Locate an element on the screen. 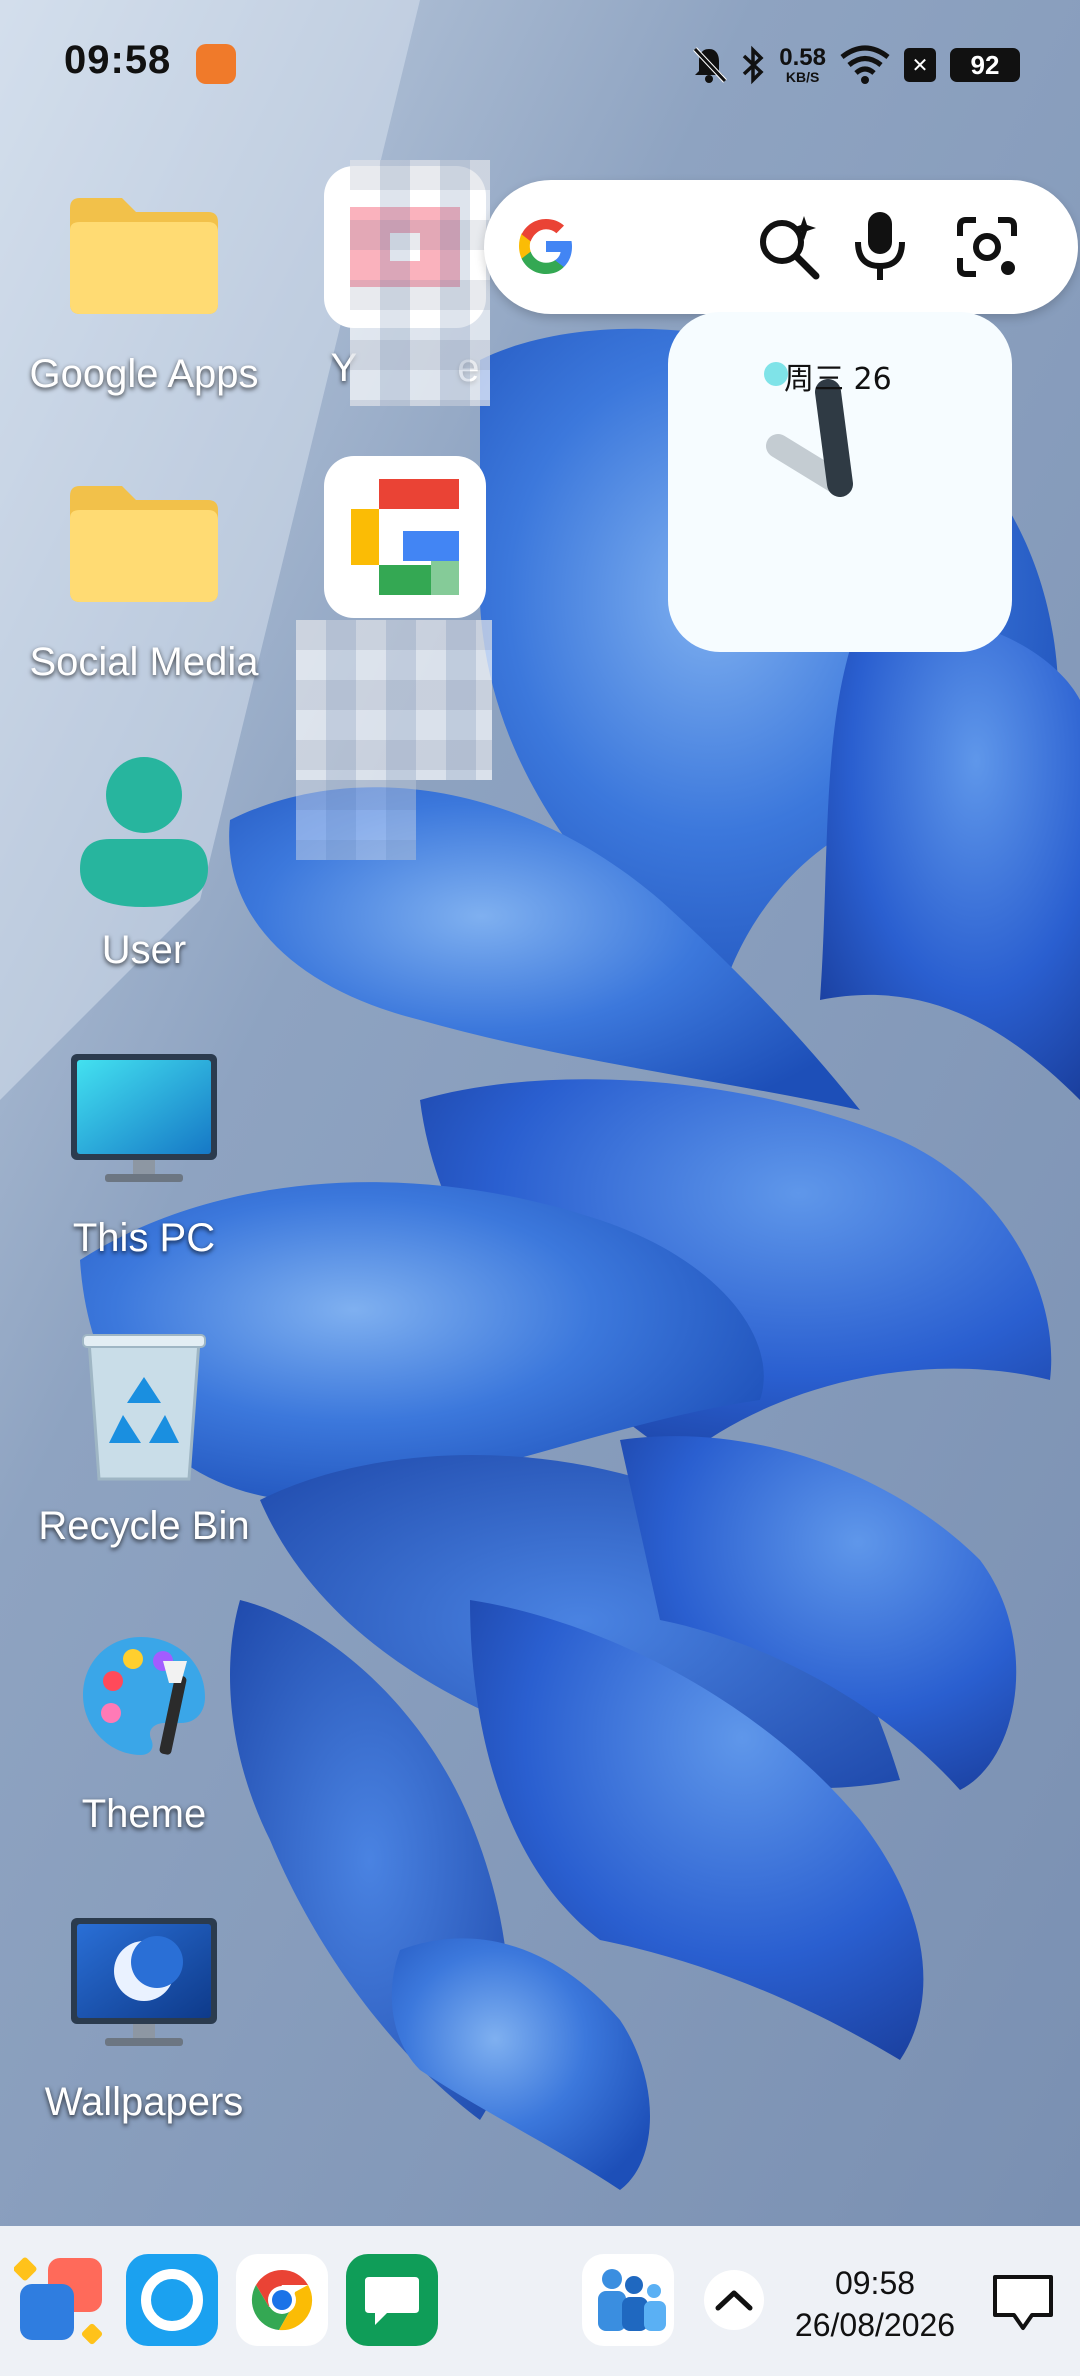 The height and width of the screenshot is (2376, 1080). monitor-icon is located at coordinates (144, 1120).